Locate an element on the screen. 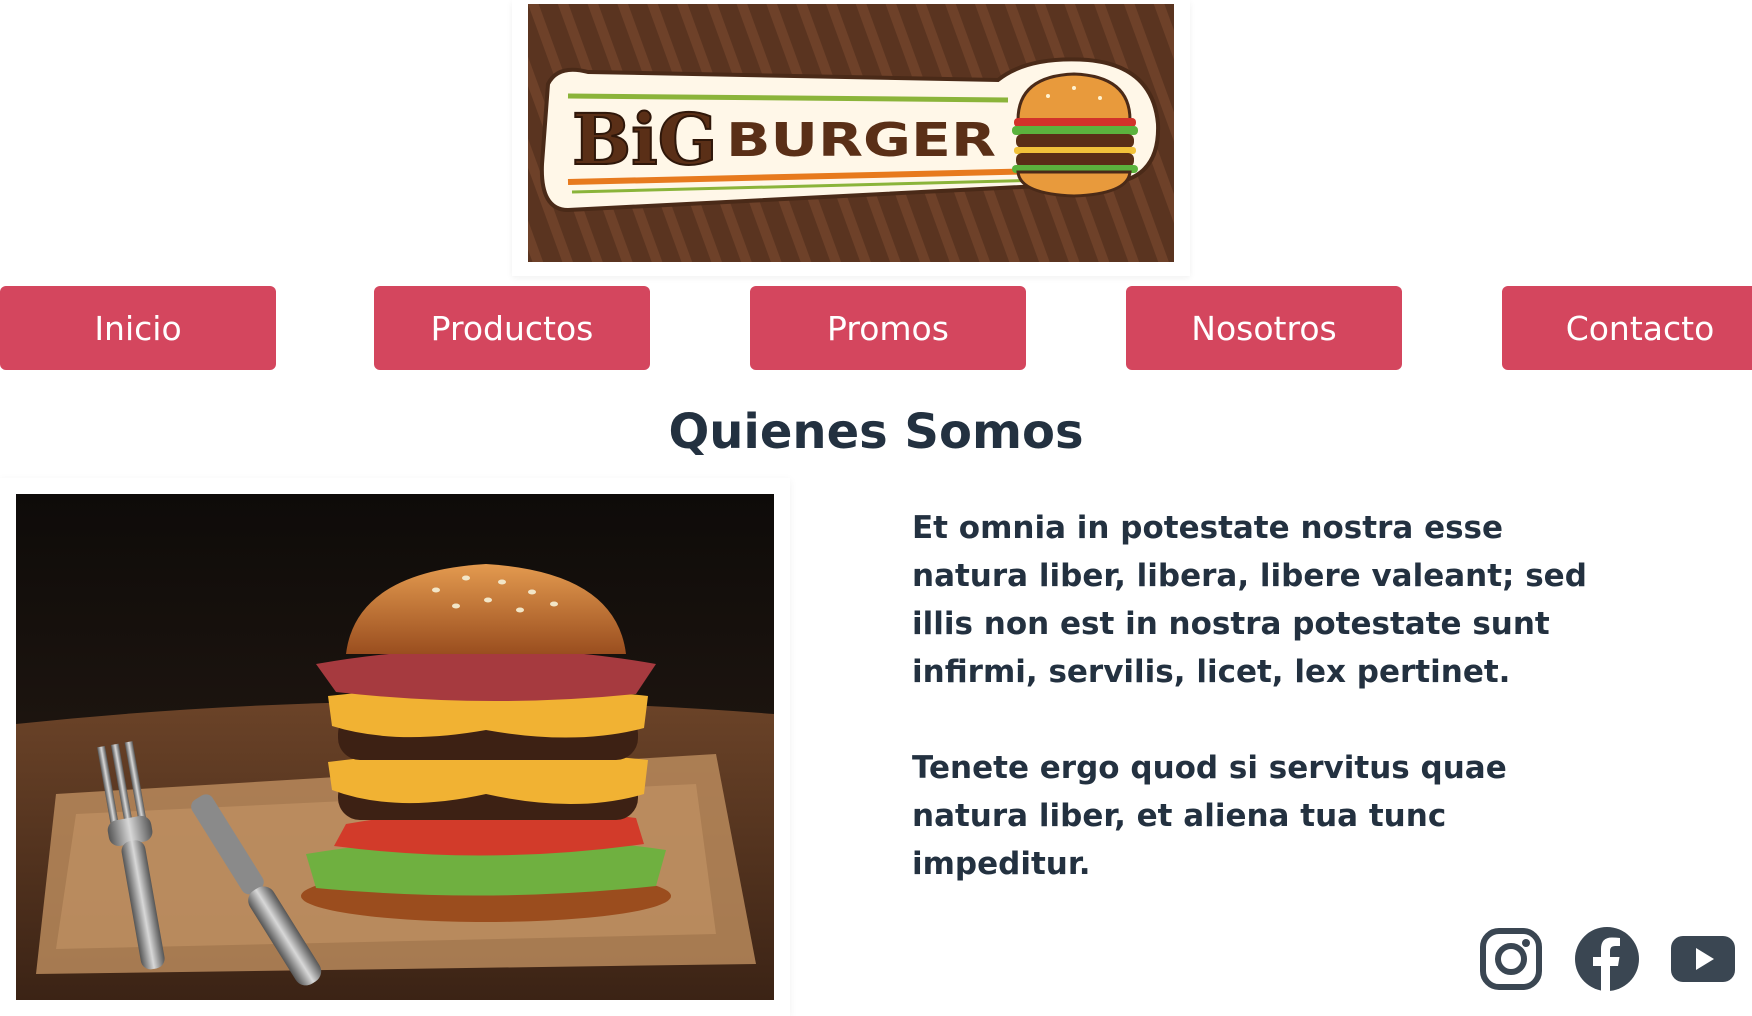  instagram-icon is located at coordinates (1511, 959).